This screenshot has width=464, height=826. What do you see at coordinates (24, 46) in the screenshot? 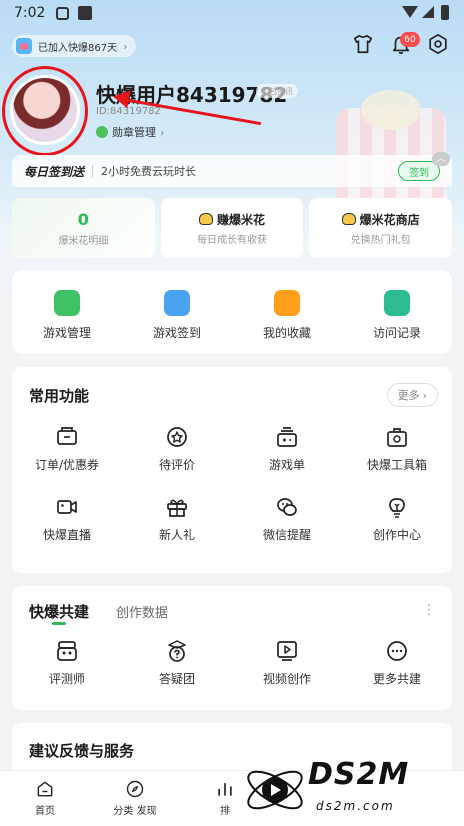
I see `calendar-heart-icon` at bounding box center [24, 46].